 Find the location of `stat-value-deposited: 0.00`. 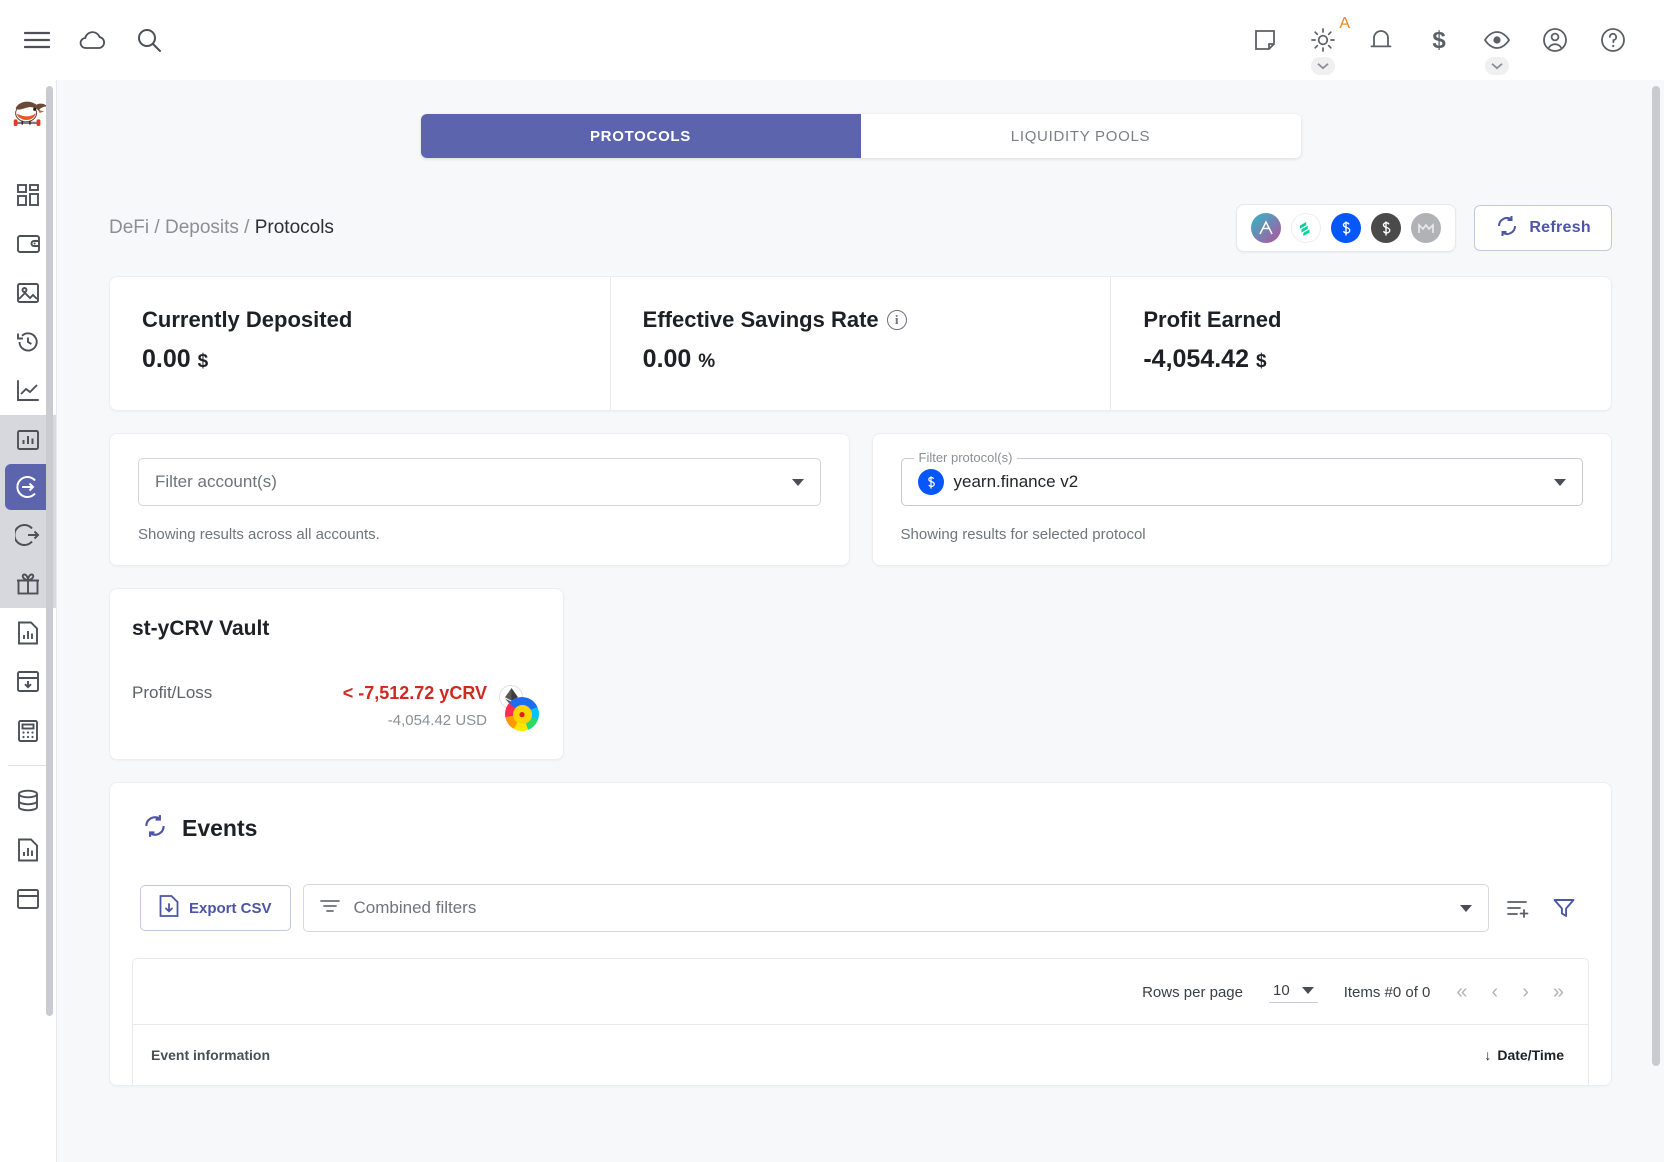

stat-value-deposited: 0.00 is located at coordinates (166, 359).